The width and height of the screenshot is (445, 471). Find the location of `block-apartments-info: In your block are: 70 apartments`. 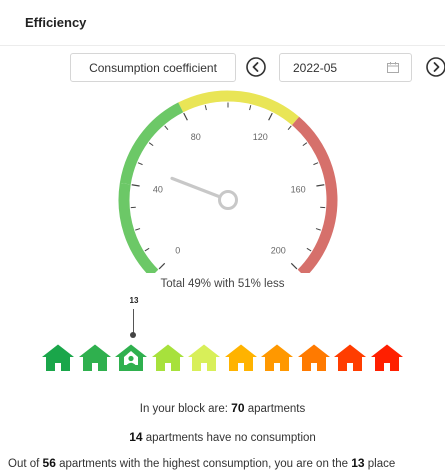

block-apartments-info: In your block are: 70 apartments is located at coordinates (222, 408).